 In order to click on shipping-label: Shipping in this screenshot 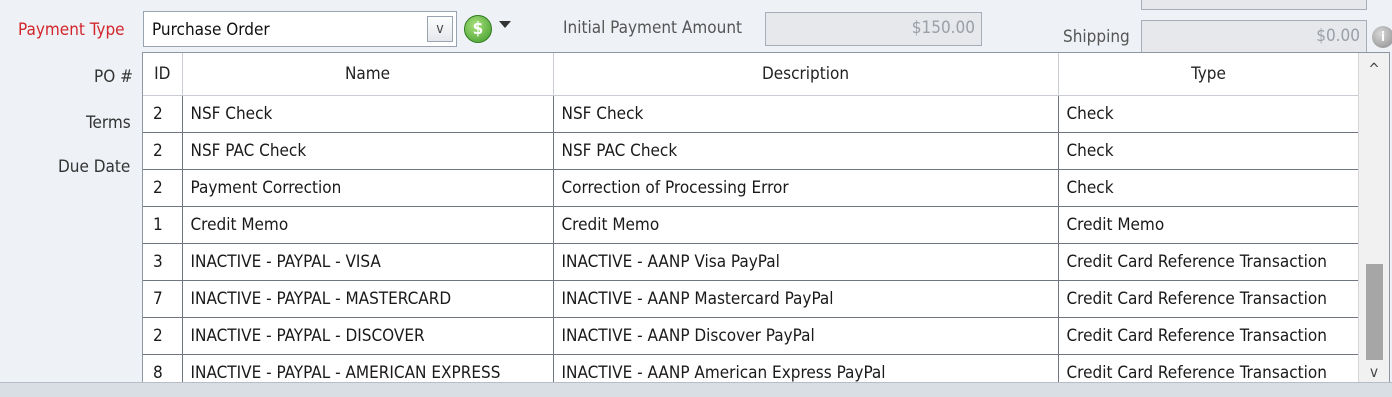, I will do `click(1096, 37)`.